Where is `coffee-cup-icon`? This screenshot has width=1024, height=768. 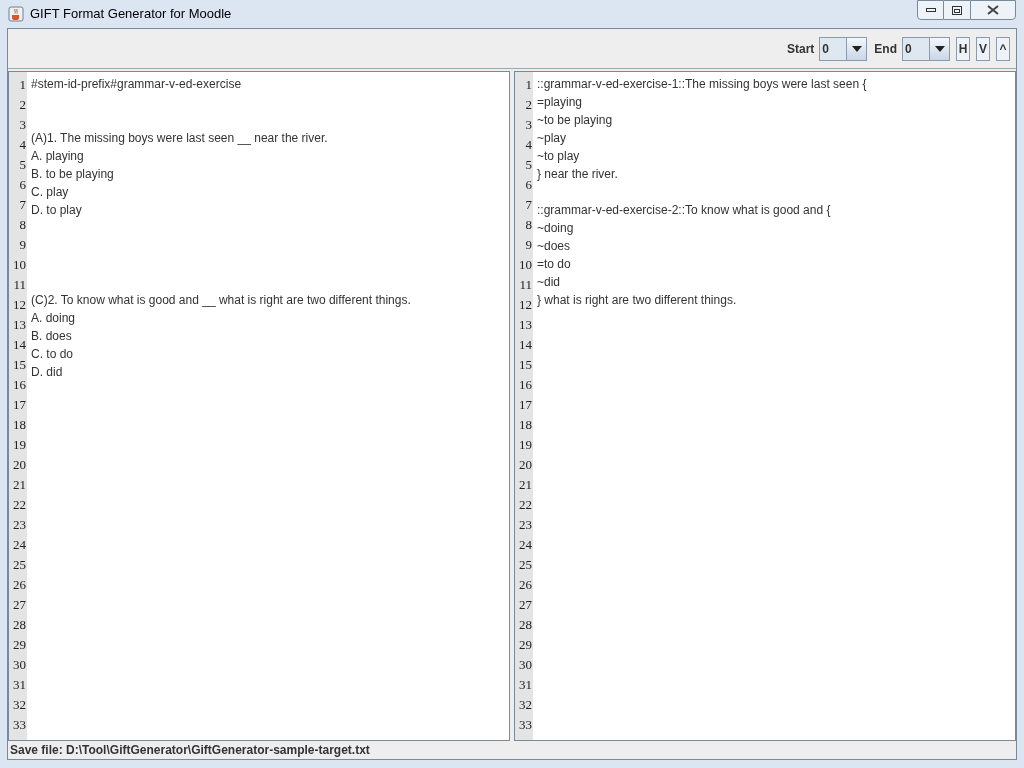 coffee-cup-icon is located at coordinates (16, 14).